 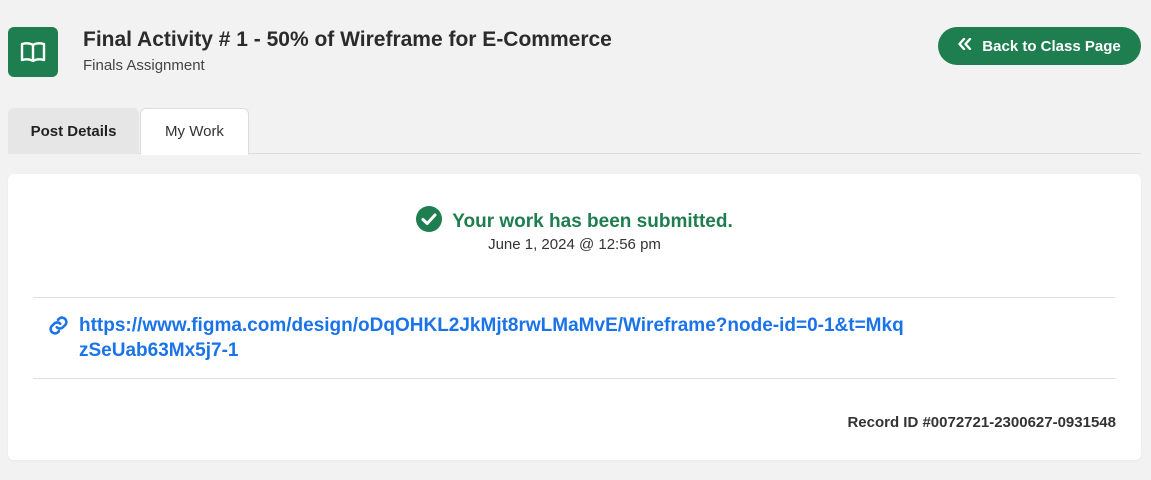 I want to click on status-text: Your work has been submitted., so click(x=592, y=221).